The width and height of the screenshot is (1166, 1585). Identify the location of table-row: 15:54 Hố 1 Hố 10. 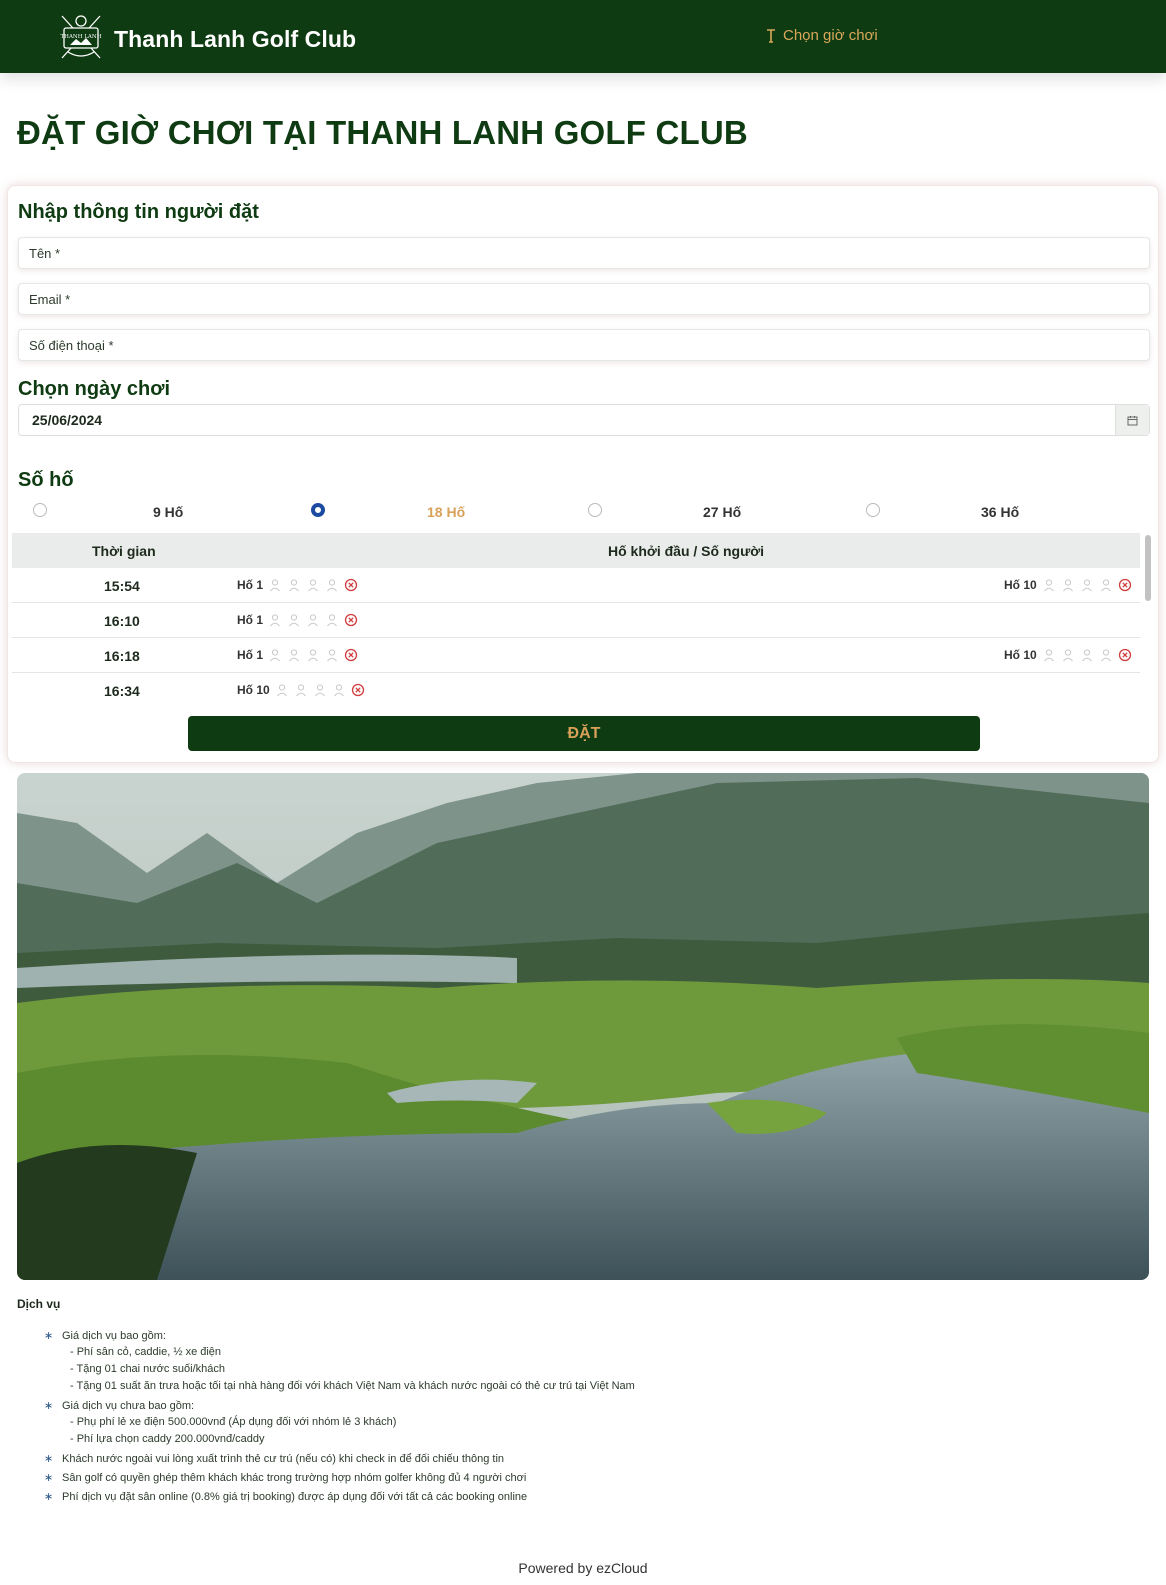
(576, 585).